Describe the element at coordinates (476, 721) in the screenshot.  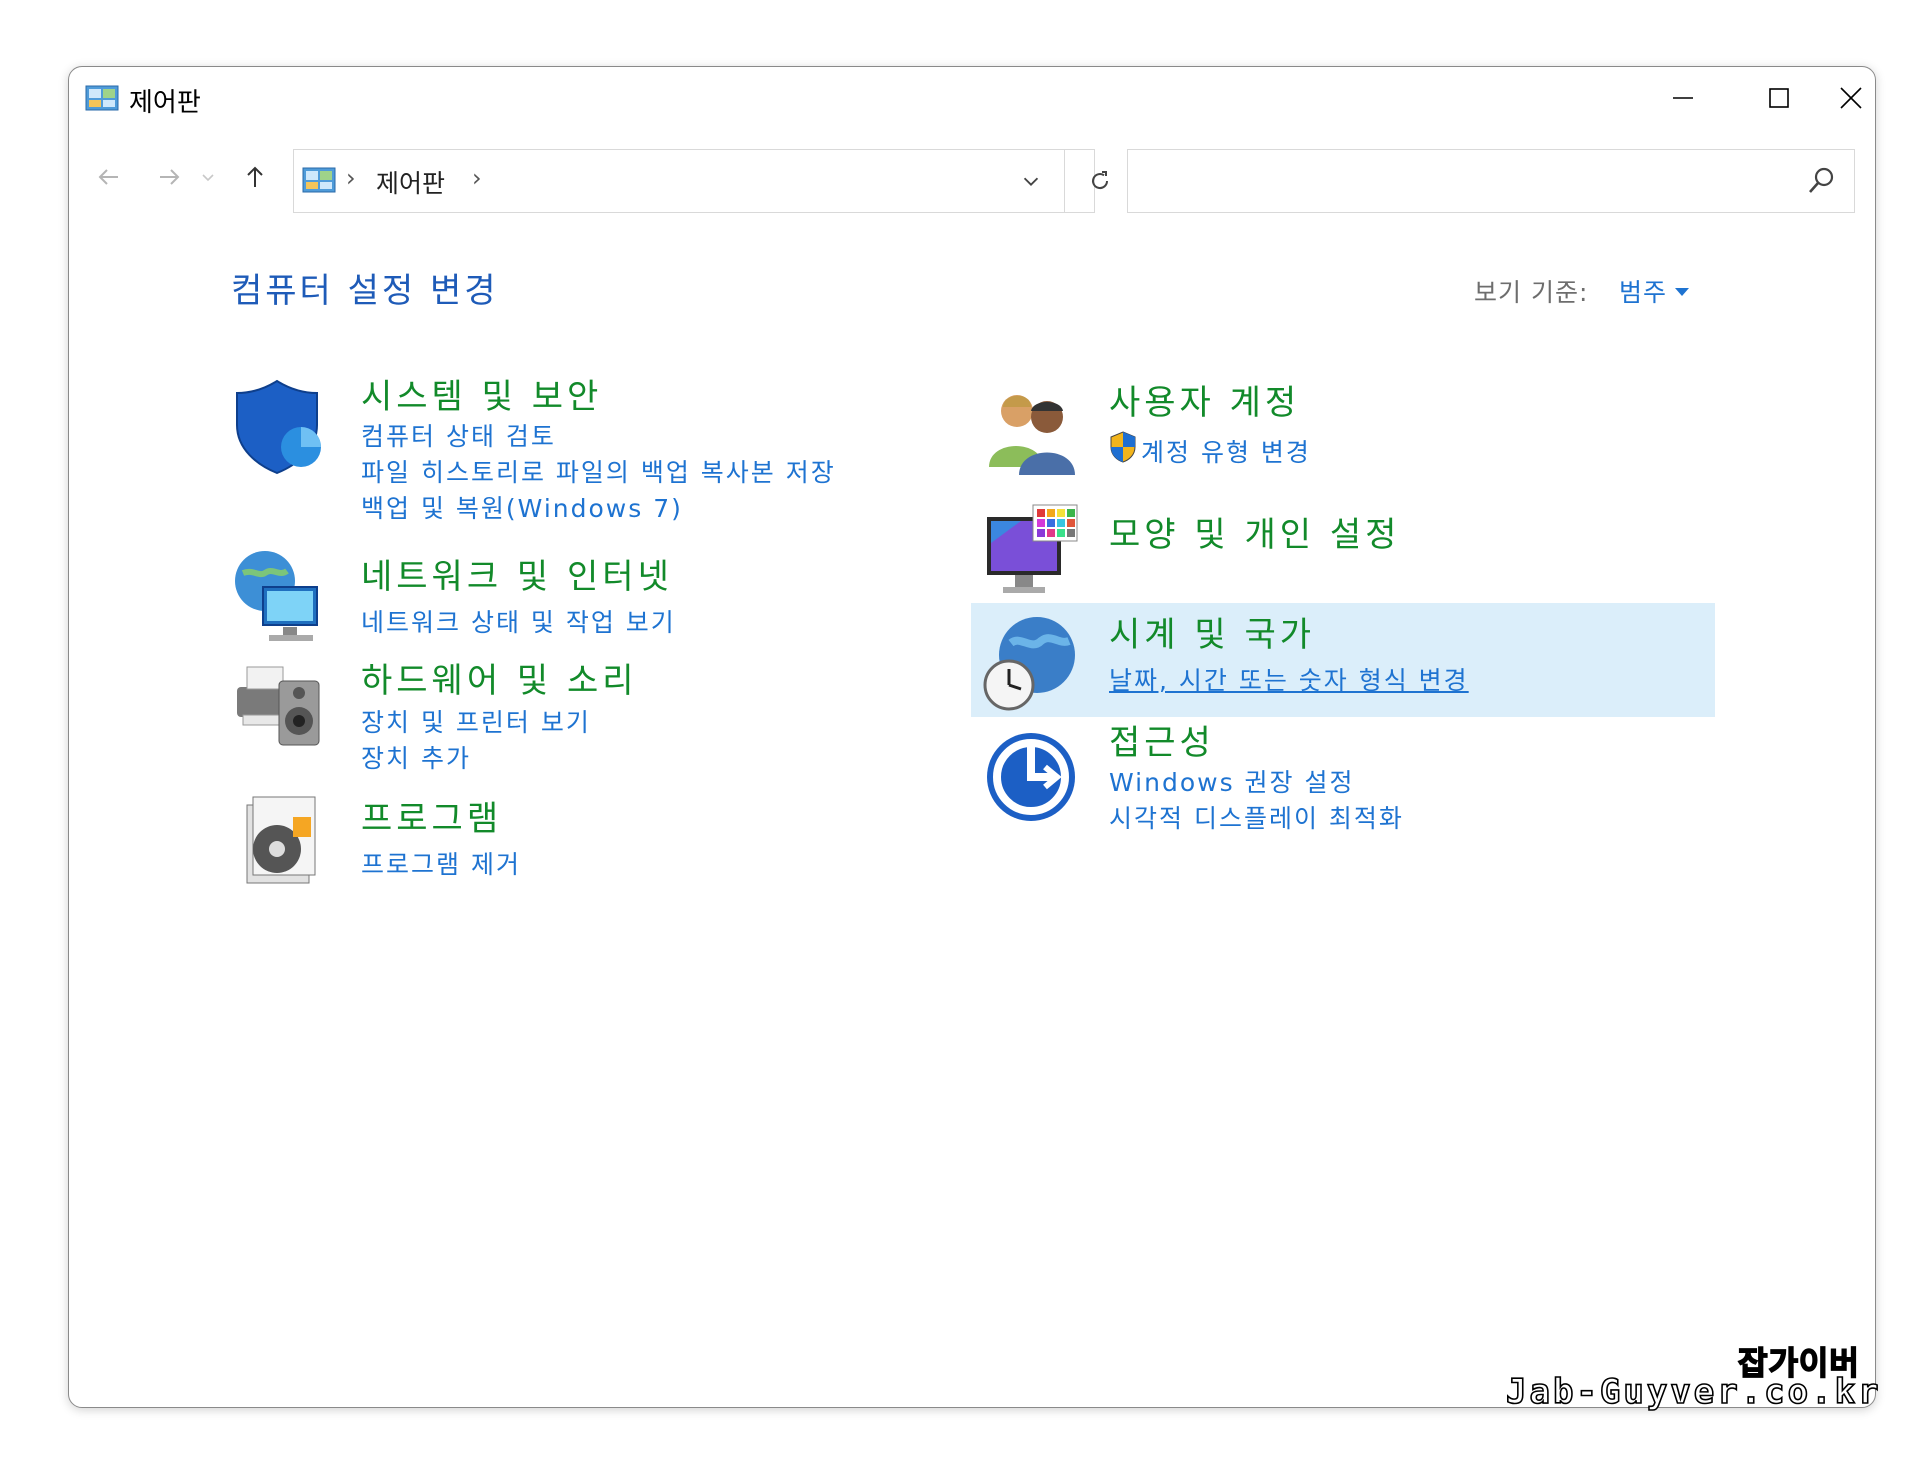
I see `link-devices-printers: 장치 및 프린터 보기` at that location.